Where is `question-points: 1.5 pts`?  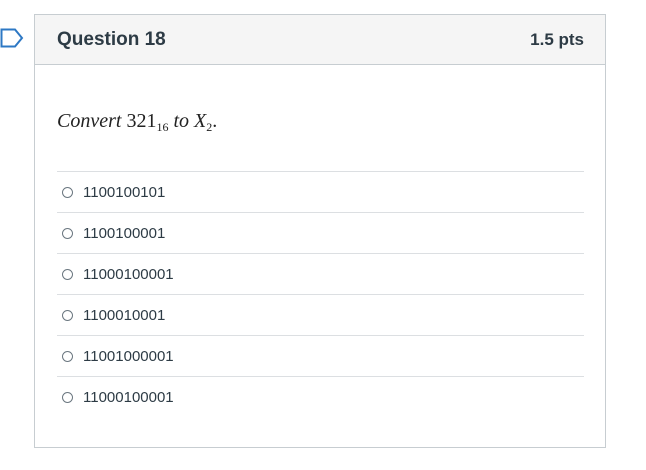
question-points: 1.5 pts is located at coordinates (557, 39).